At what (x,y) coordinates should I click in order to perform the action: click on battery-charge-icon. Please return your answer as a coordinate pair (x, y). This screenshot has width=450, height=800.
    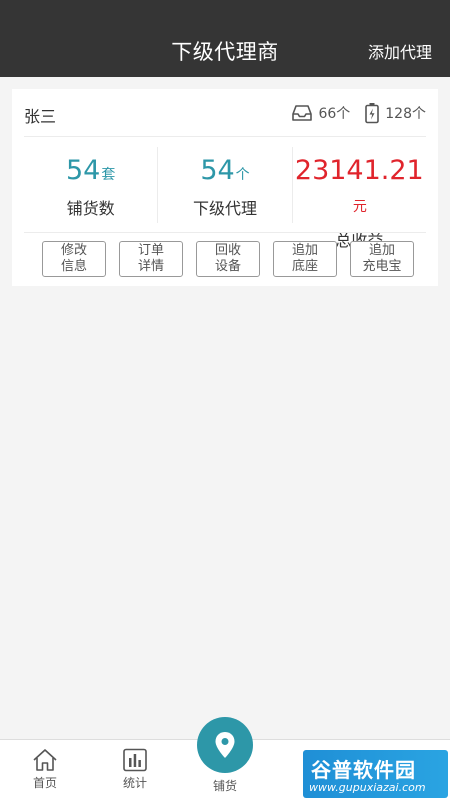
    Looking at the image, I should click on (372, 113).